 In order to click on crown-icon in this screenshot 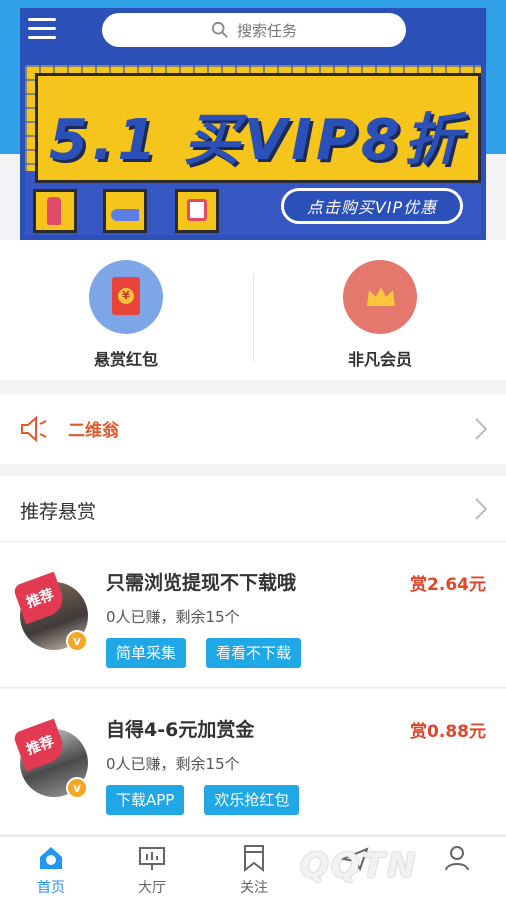, I will do `click(381, 296)`.